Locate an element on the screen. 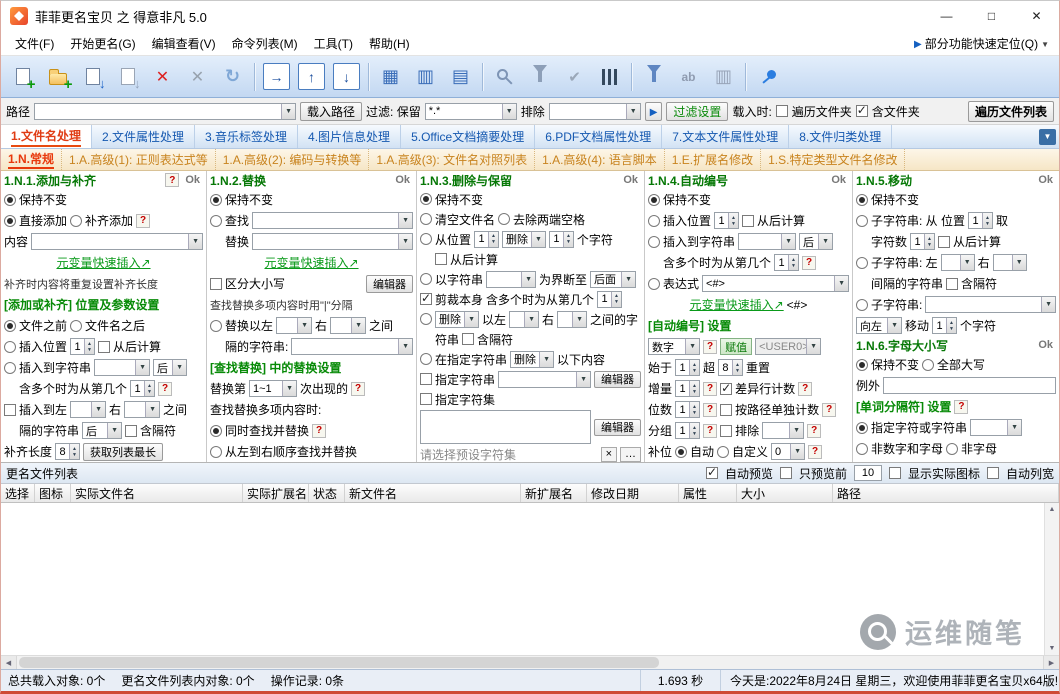 The height and width of the screenshot is (694, 1060). vertical-scrollbar: ▲ ▼ is located at coordinates (1051, 579).